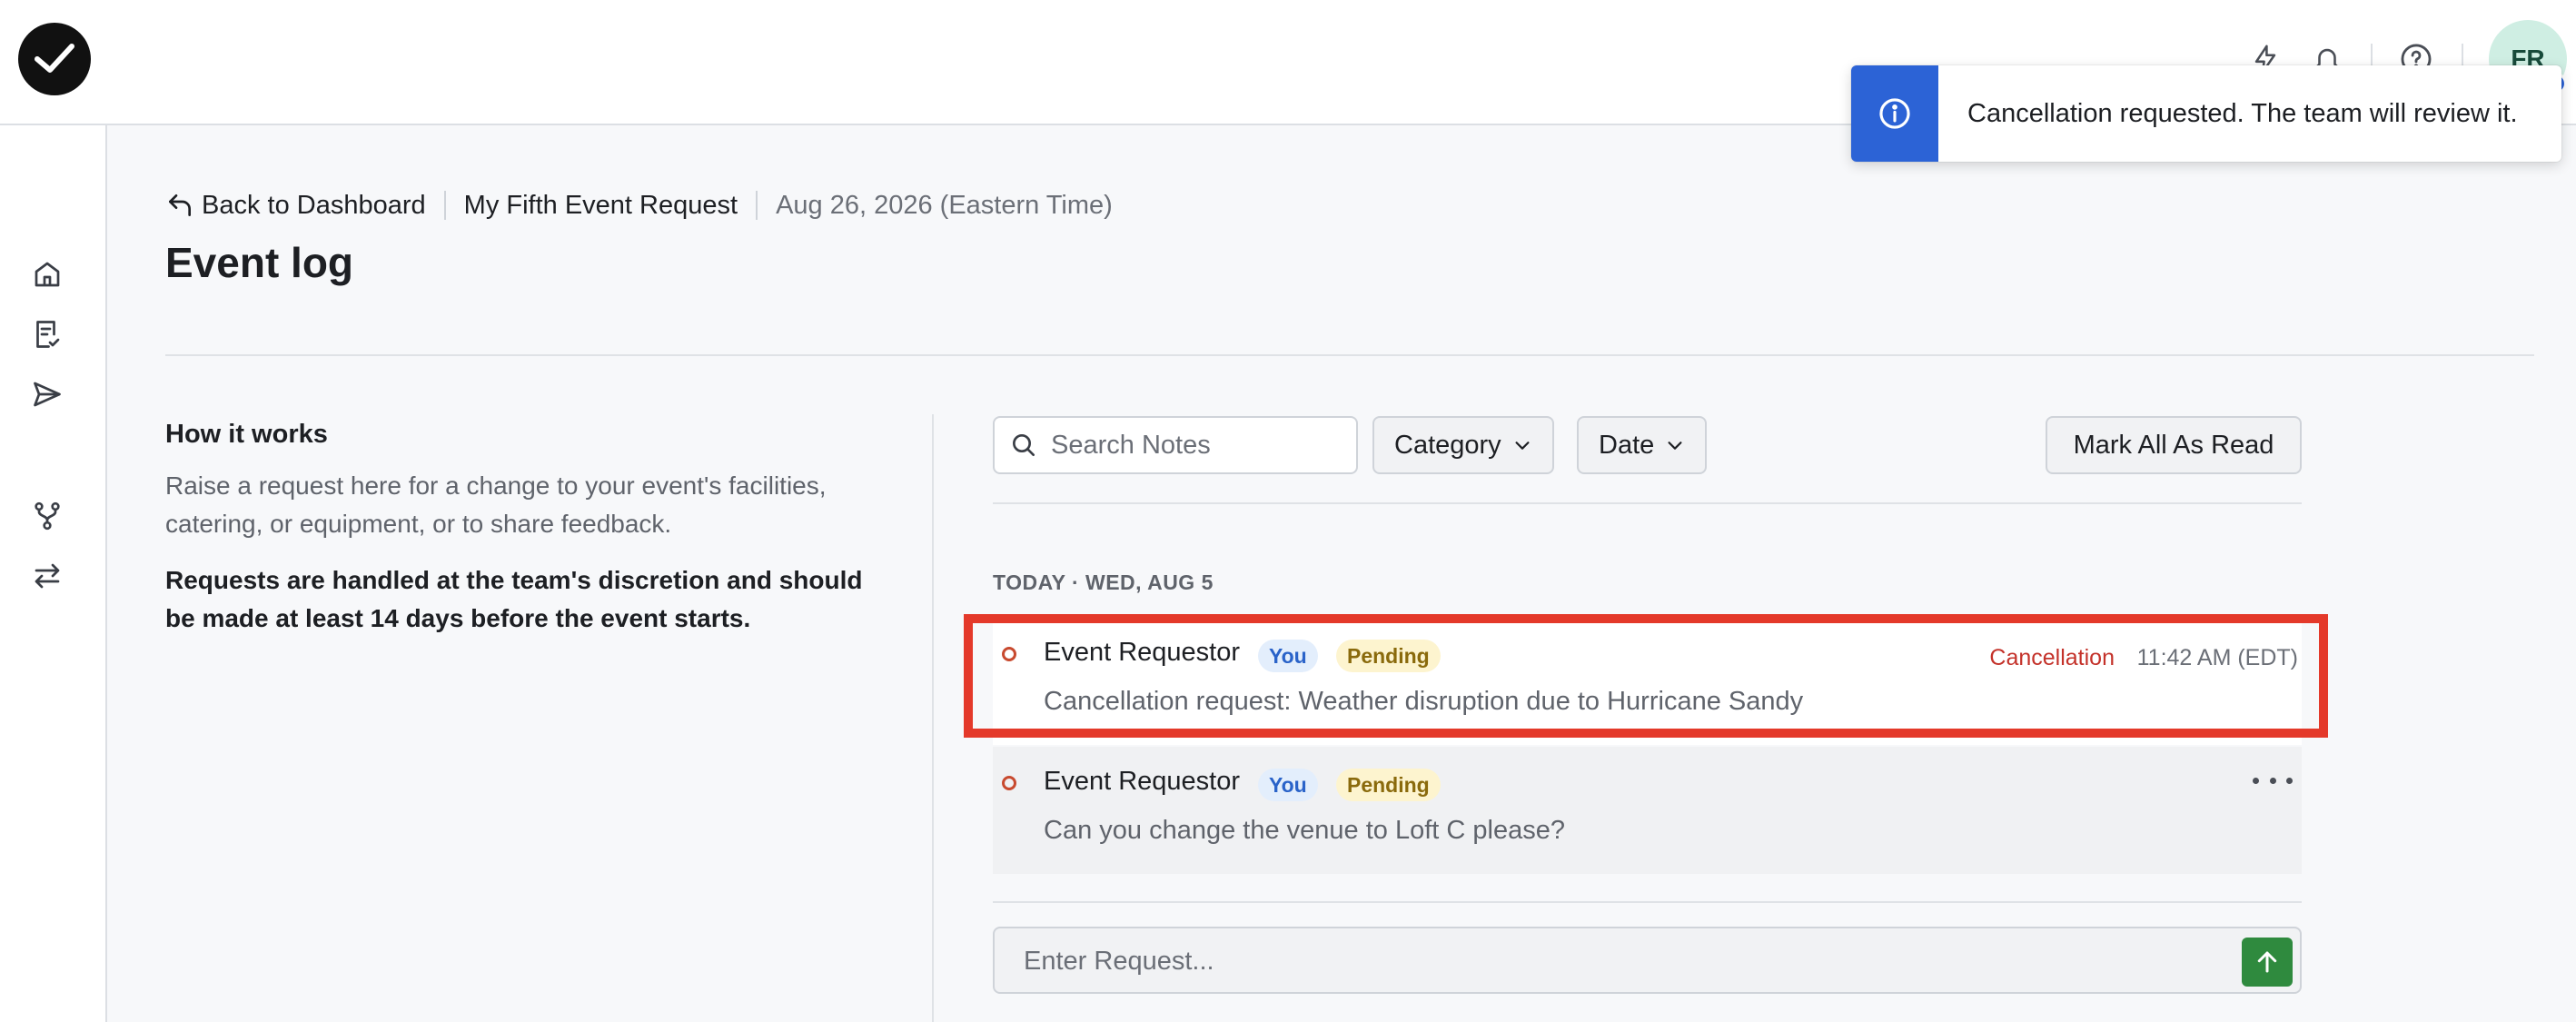 Image resolution: width=2576 pixels, height=1022 pixels. Describe the element at coordinates (1196, 445) in the screenshot. I see `search-input` at that location.